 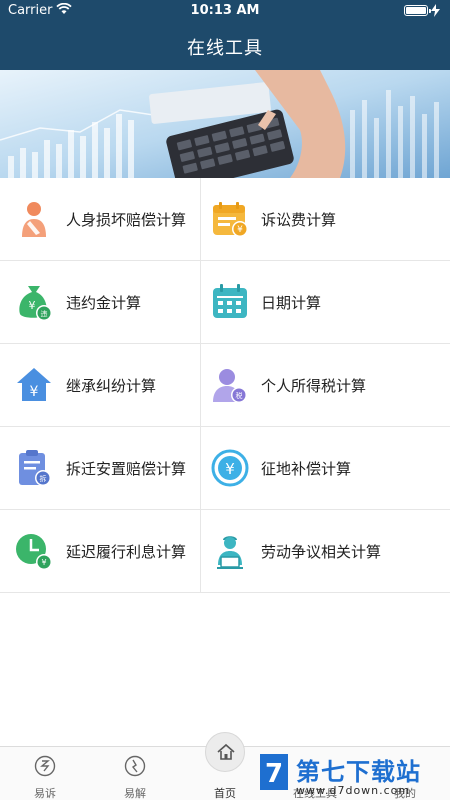 I want to click on svg-text: 拆, so click(x=43, y=478).